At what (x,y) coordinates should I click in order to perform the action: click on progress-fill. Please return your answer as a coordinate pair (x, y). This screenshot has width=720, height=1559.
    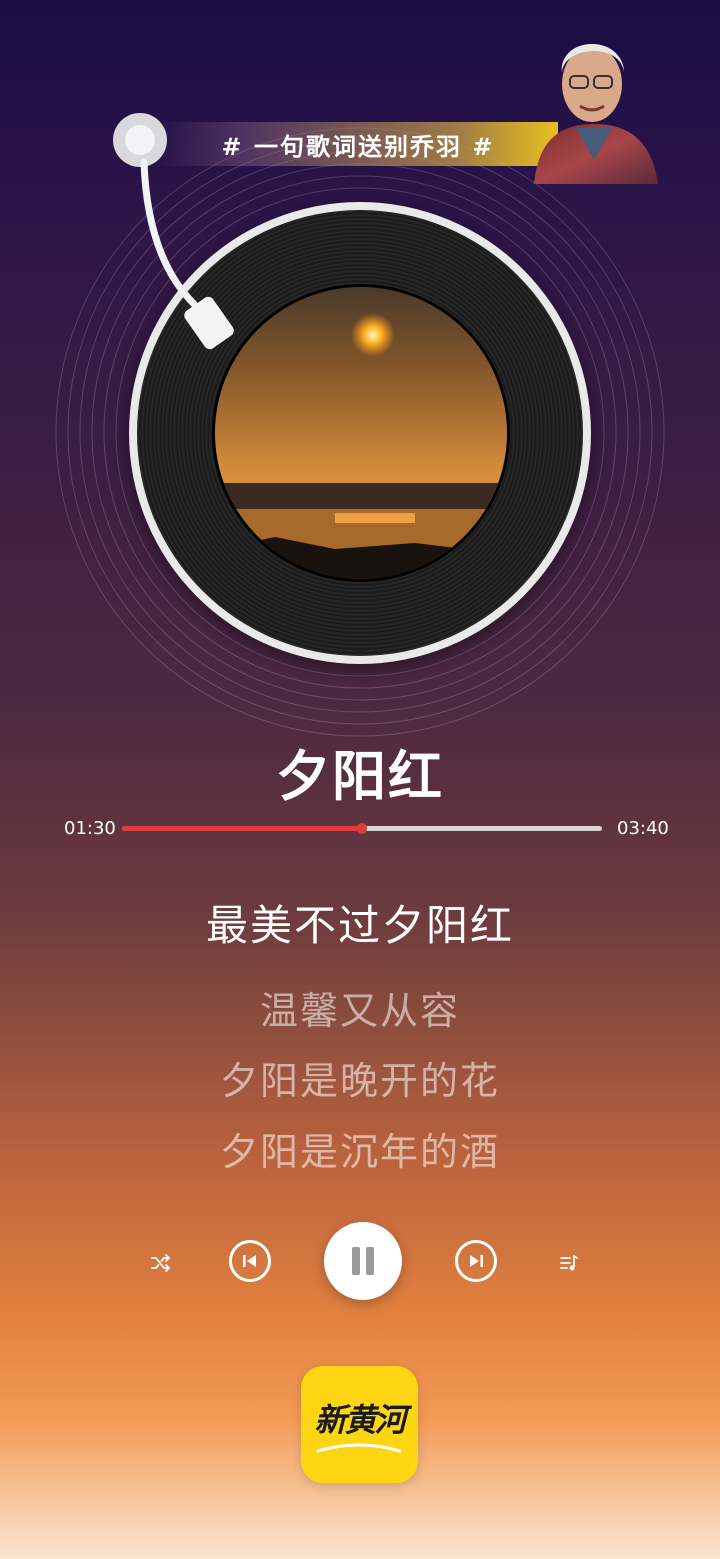
    Looking at the image, I should click on (242, 828).